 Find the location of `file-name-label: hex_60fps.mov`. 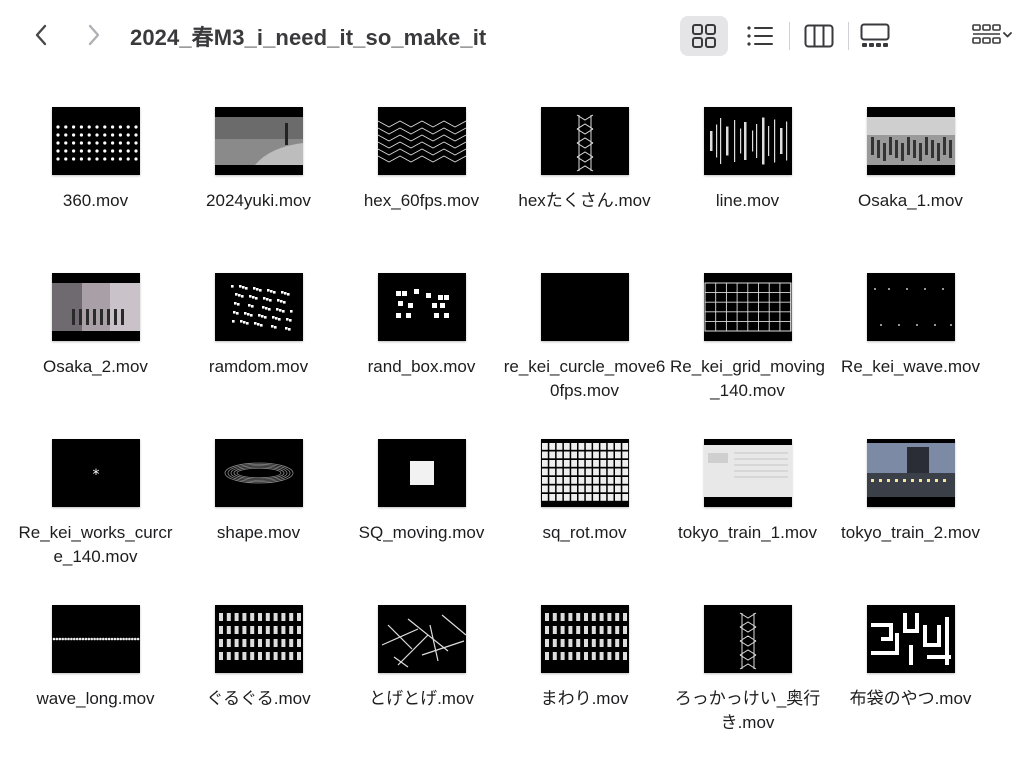

file-name-label: hex_60fps.mov is located at coordinates (421, 200).